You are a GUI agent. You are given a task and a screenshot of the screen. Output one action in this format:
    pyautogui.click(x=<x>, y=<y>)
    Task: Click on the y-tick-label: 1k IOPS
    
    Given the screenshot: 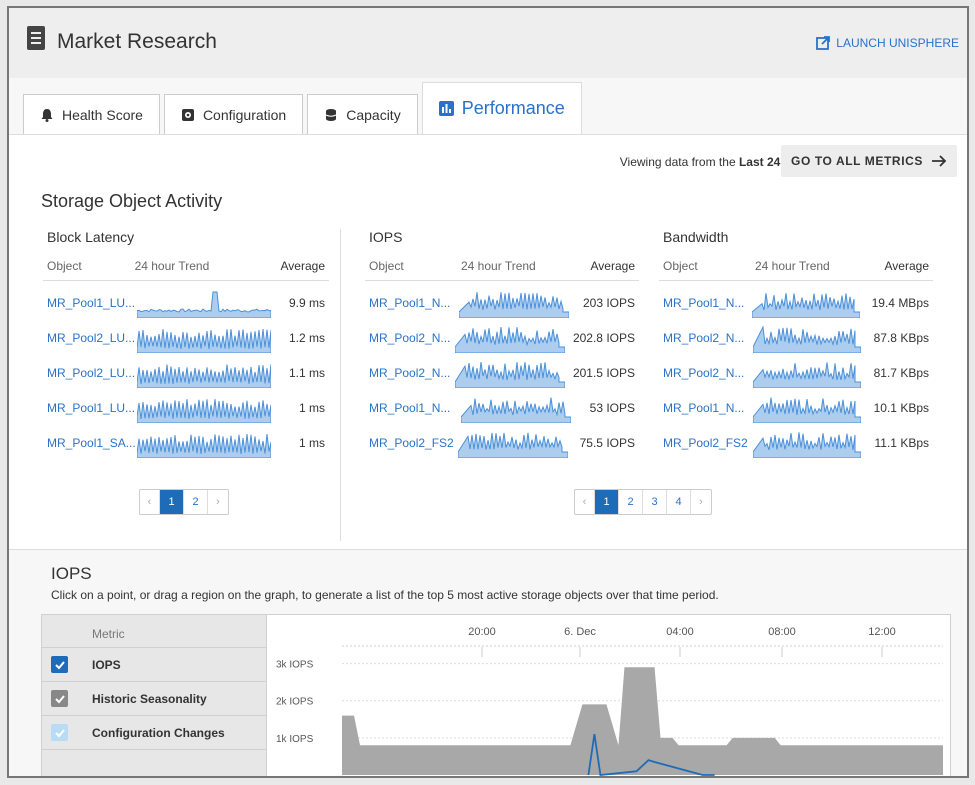 What is the action you would take?
    pyautogui.click(x=295, y=739)
    